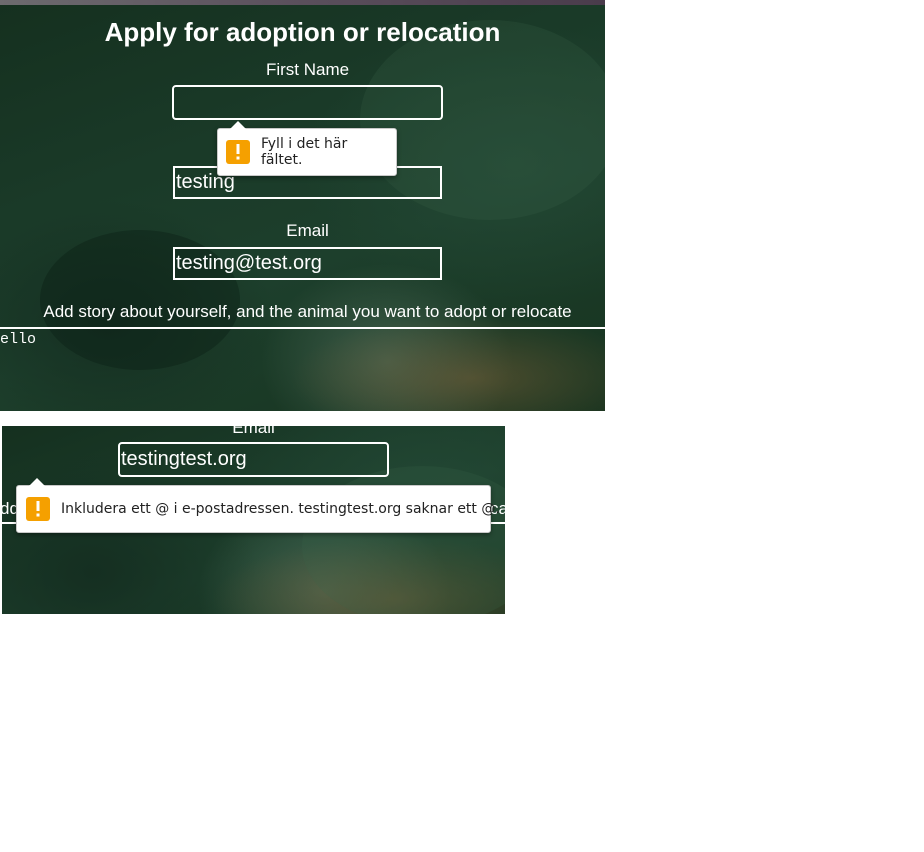 The height and width of the screenshot is (852, 924). What do you see at coordinates (304, 152) in the screenshot?
I see `tooltip-text: Fyll i det här fältet.` at bounding box center [304, 152].